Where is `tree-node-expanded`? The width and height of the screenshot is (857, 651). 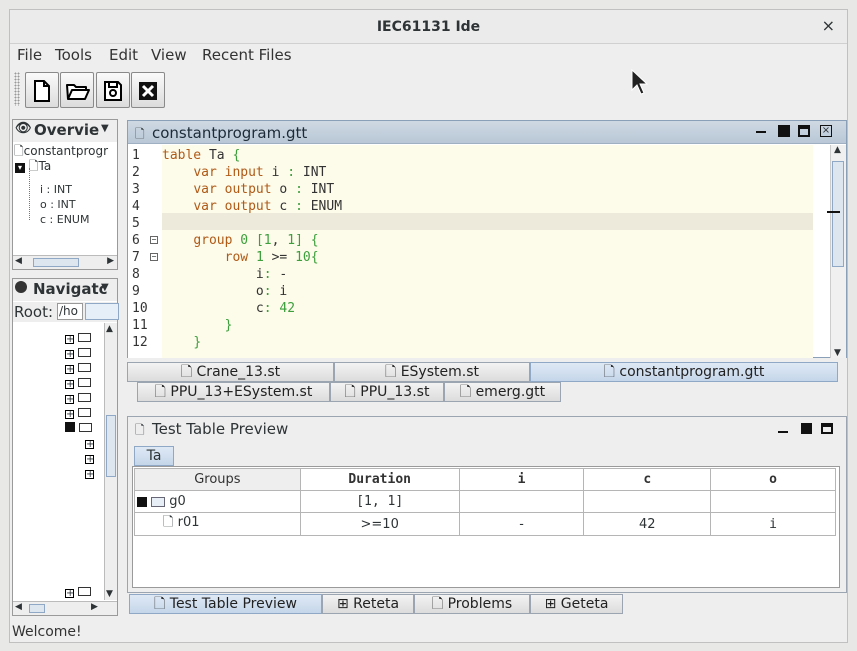 tree-node-expanded is located at coordinates (79, 428).